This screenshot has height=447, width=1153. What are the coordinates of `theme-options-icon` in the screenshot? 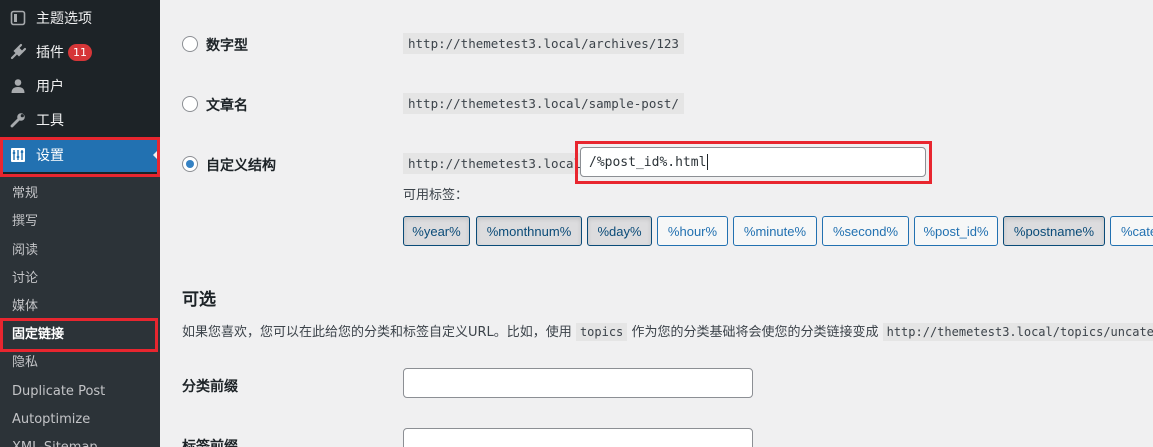 It's located at (18, 18).